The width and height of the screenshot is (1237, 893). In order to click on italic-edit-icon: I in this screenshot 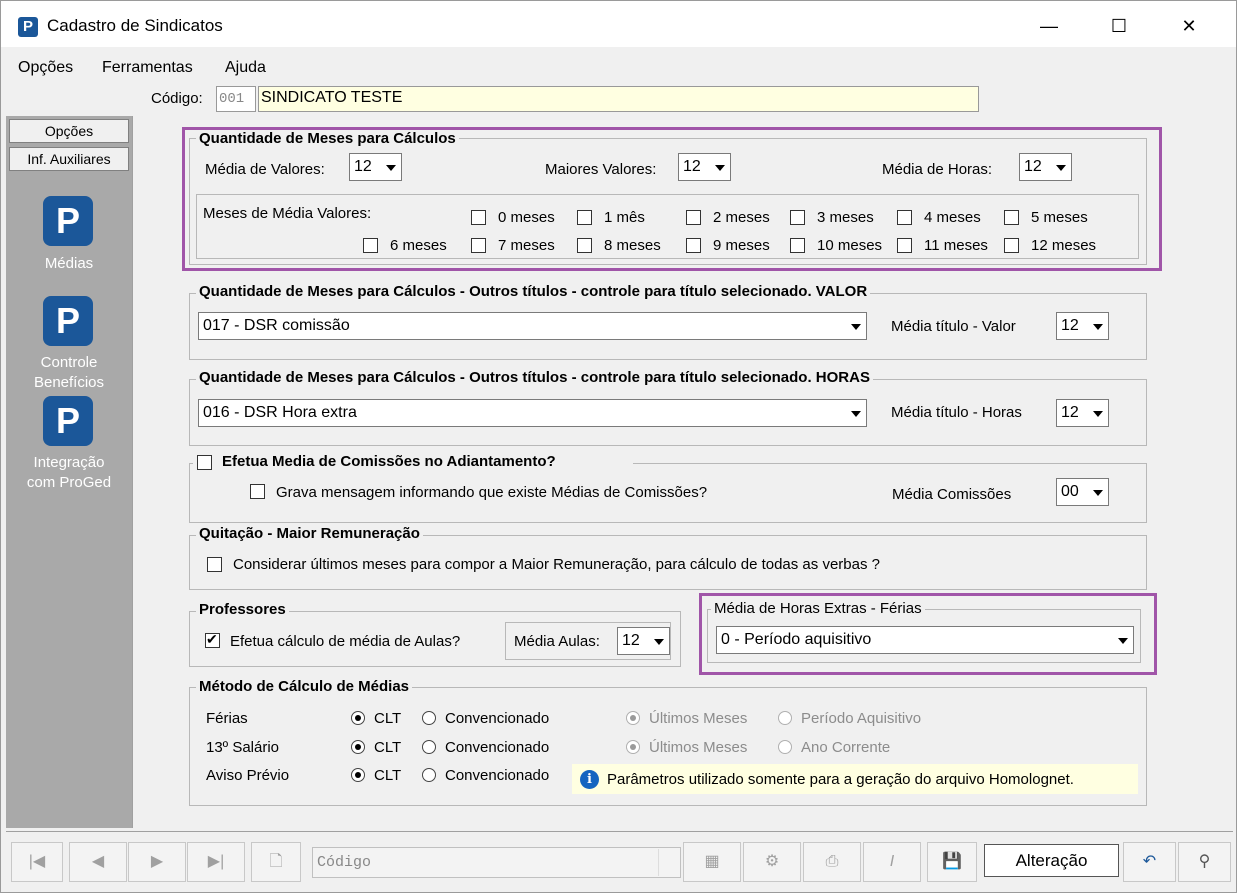, I will do `click(892, 862)`.